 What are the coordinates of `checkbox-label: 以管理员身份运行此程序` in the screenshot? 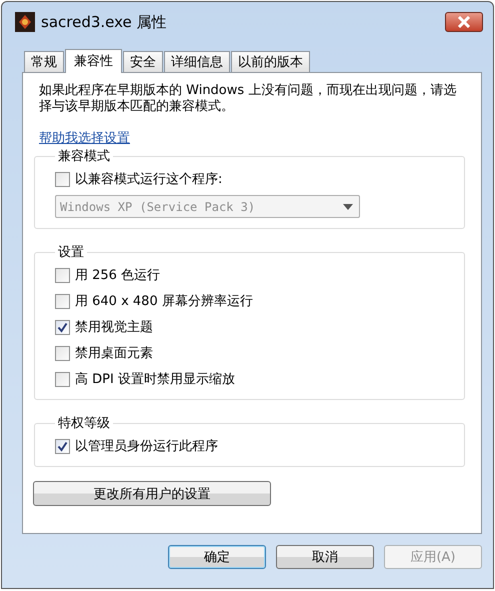 It's located at (146, 446).